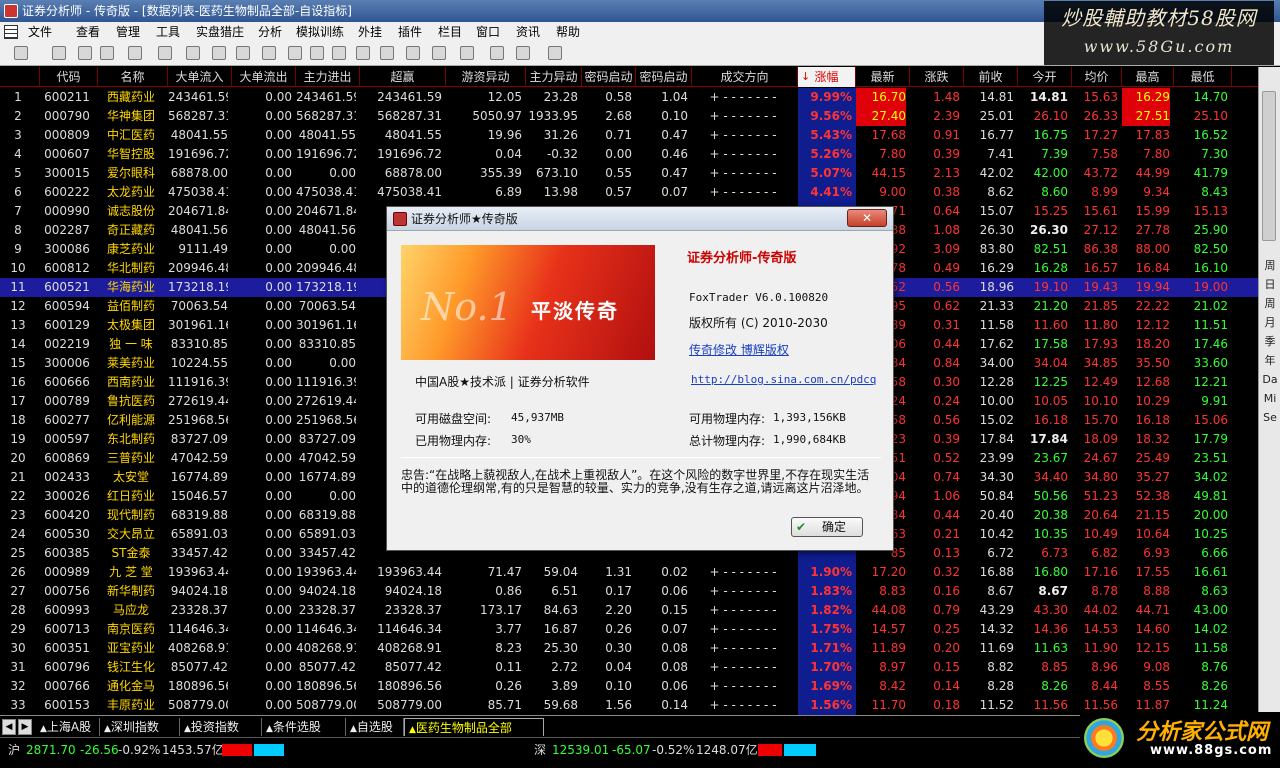 The image size is (1280, 768). I want to click on column-header: 主力进出, so click(328, 77).